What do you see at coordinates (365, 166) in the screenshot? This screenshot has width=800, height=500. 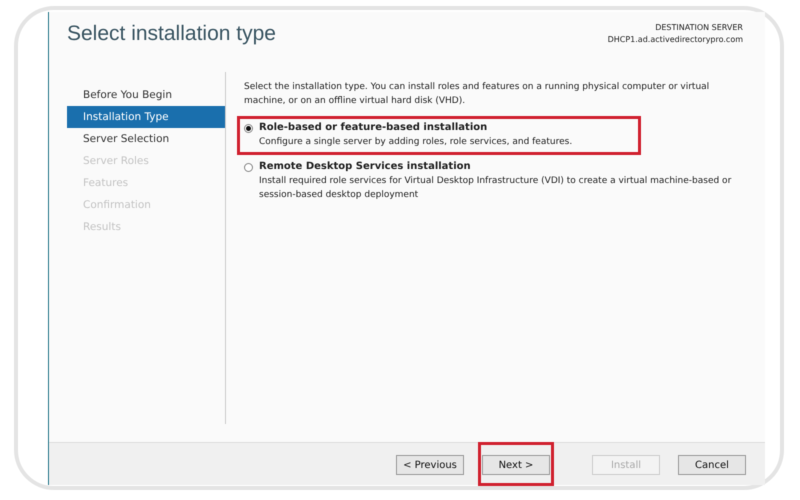 I see `option-title: Remote Desktop Services installation` at bounding box center [365, 166].